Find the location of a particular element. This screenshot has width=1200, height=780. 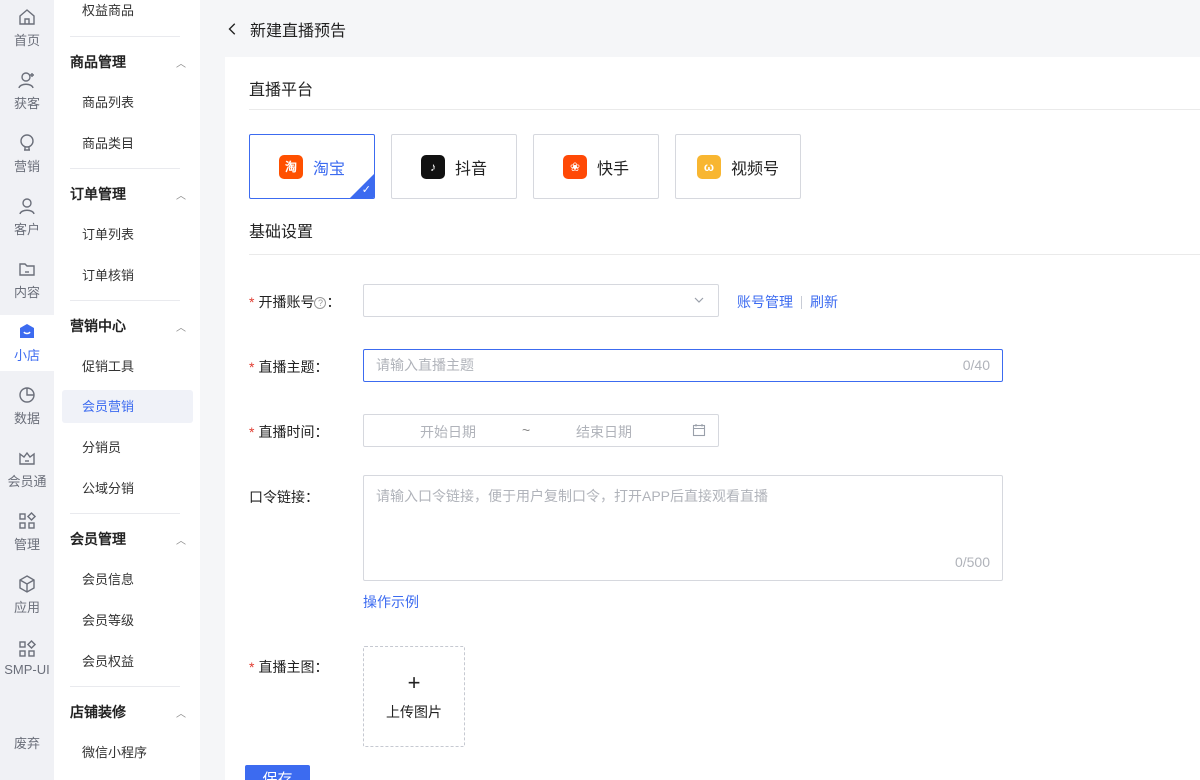

label-text: 直播主题： is located at coordinates (293, 367).